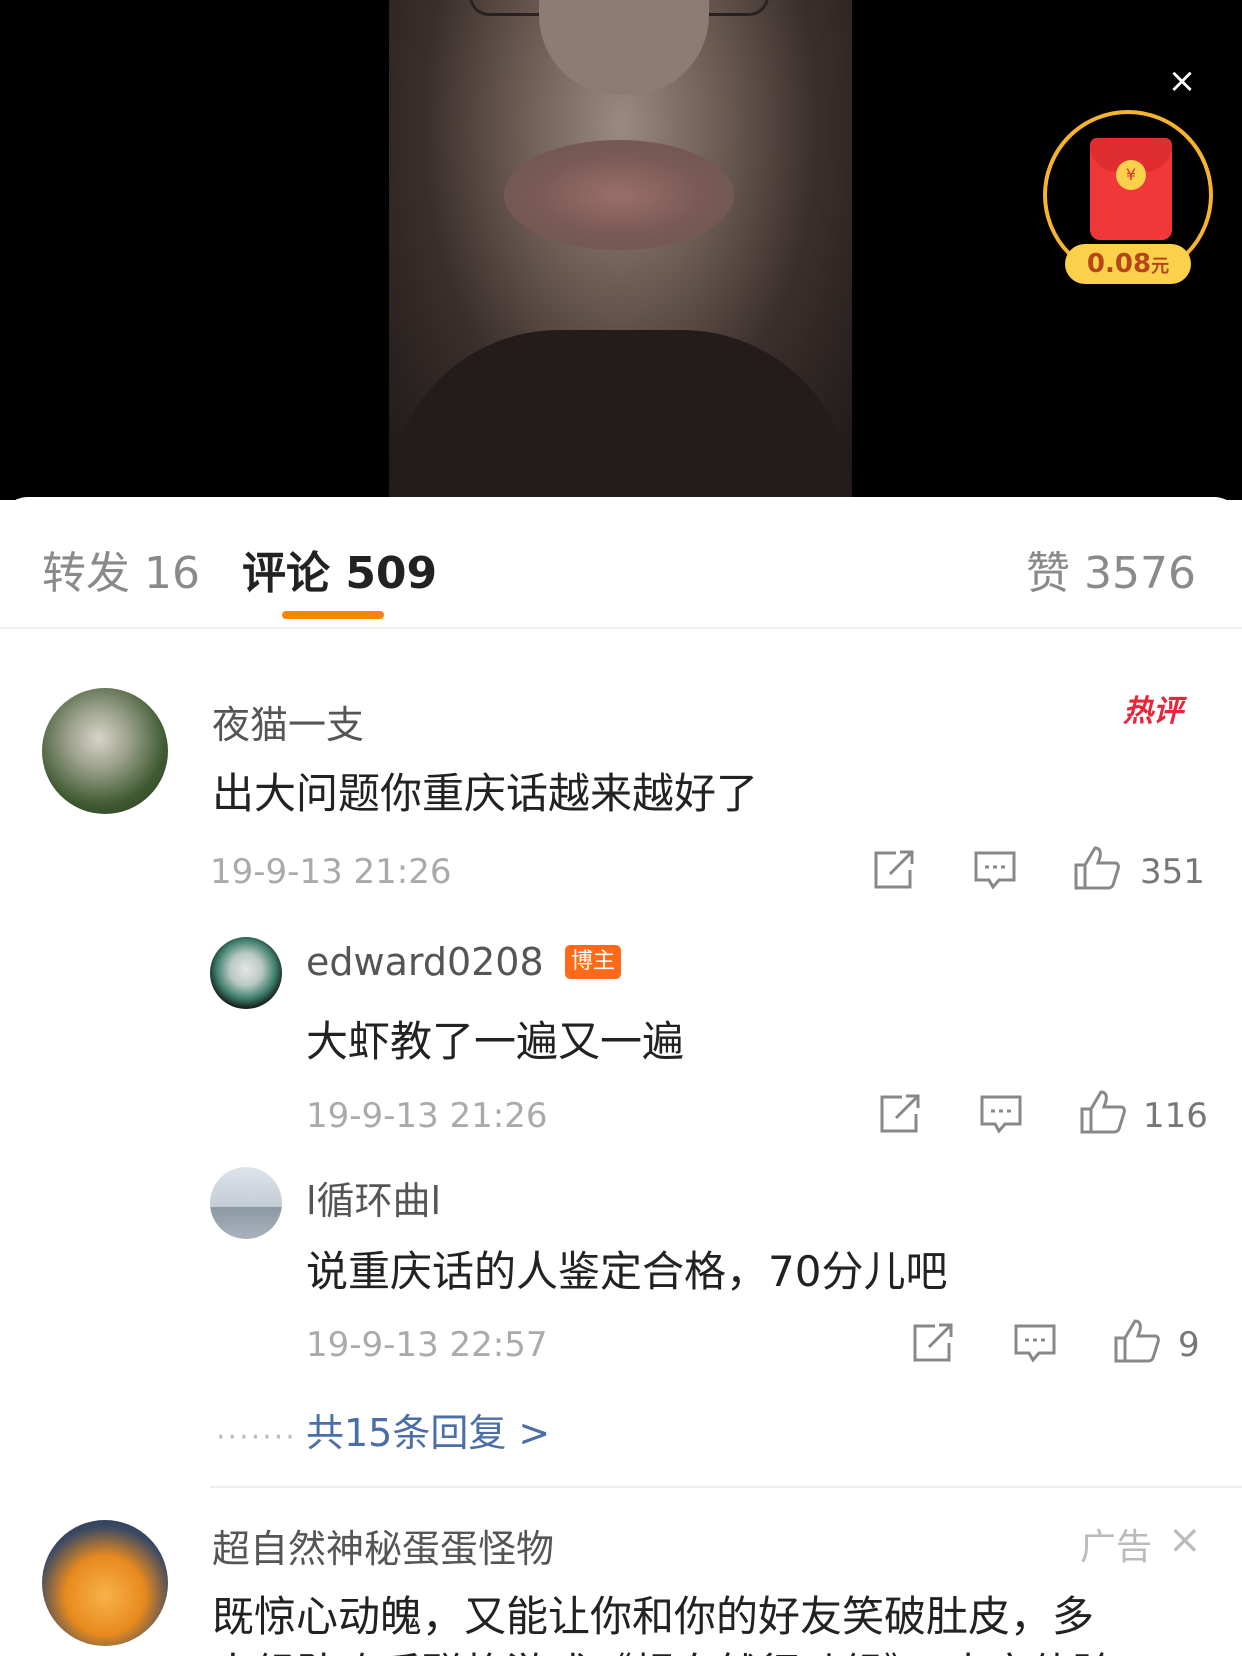 The image size is (1242, 1656). Describe the element at coordinates (1153, 711) in the screenshot. I see `hot-comment-badge: 热评` at that location.